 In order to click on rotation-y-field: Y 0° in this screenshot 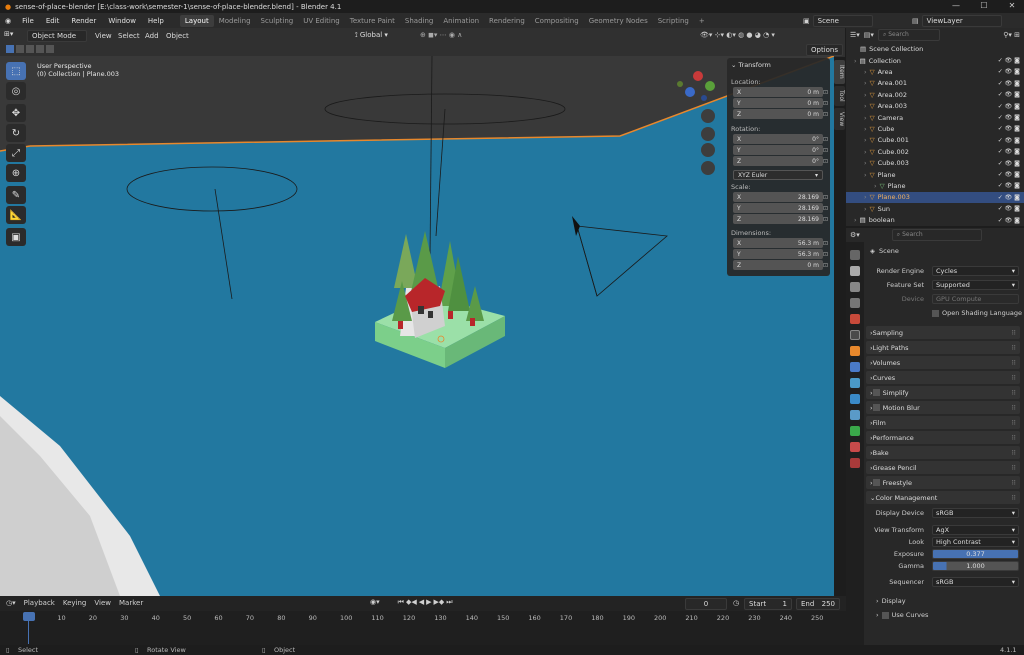, I will do `click(778, 150)`.